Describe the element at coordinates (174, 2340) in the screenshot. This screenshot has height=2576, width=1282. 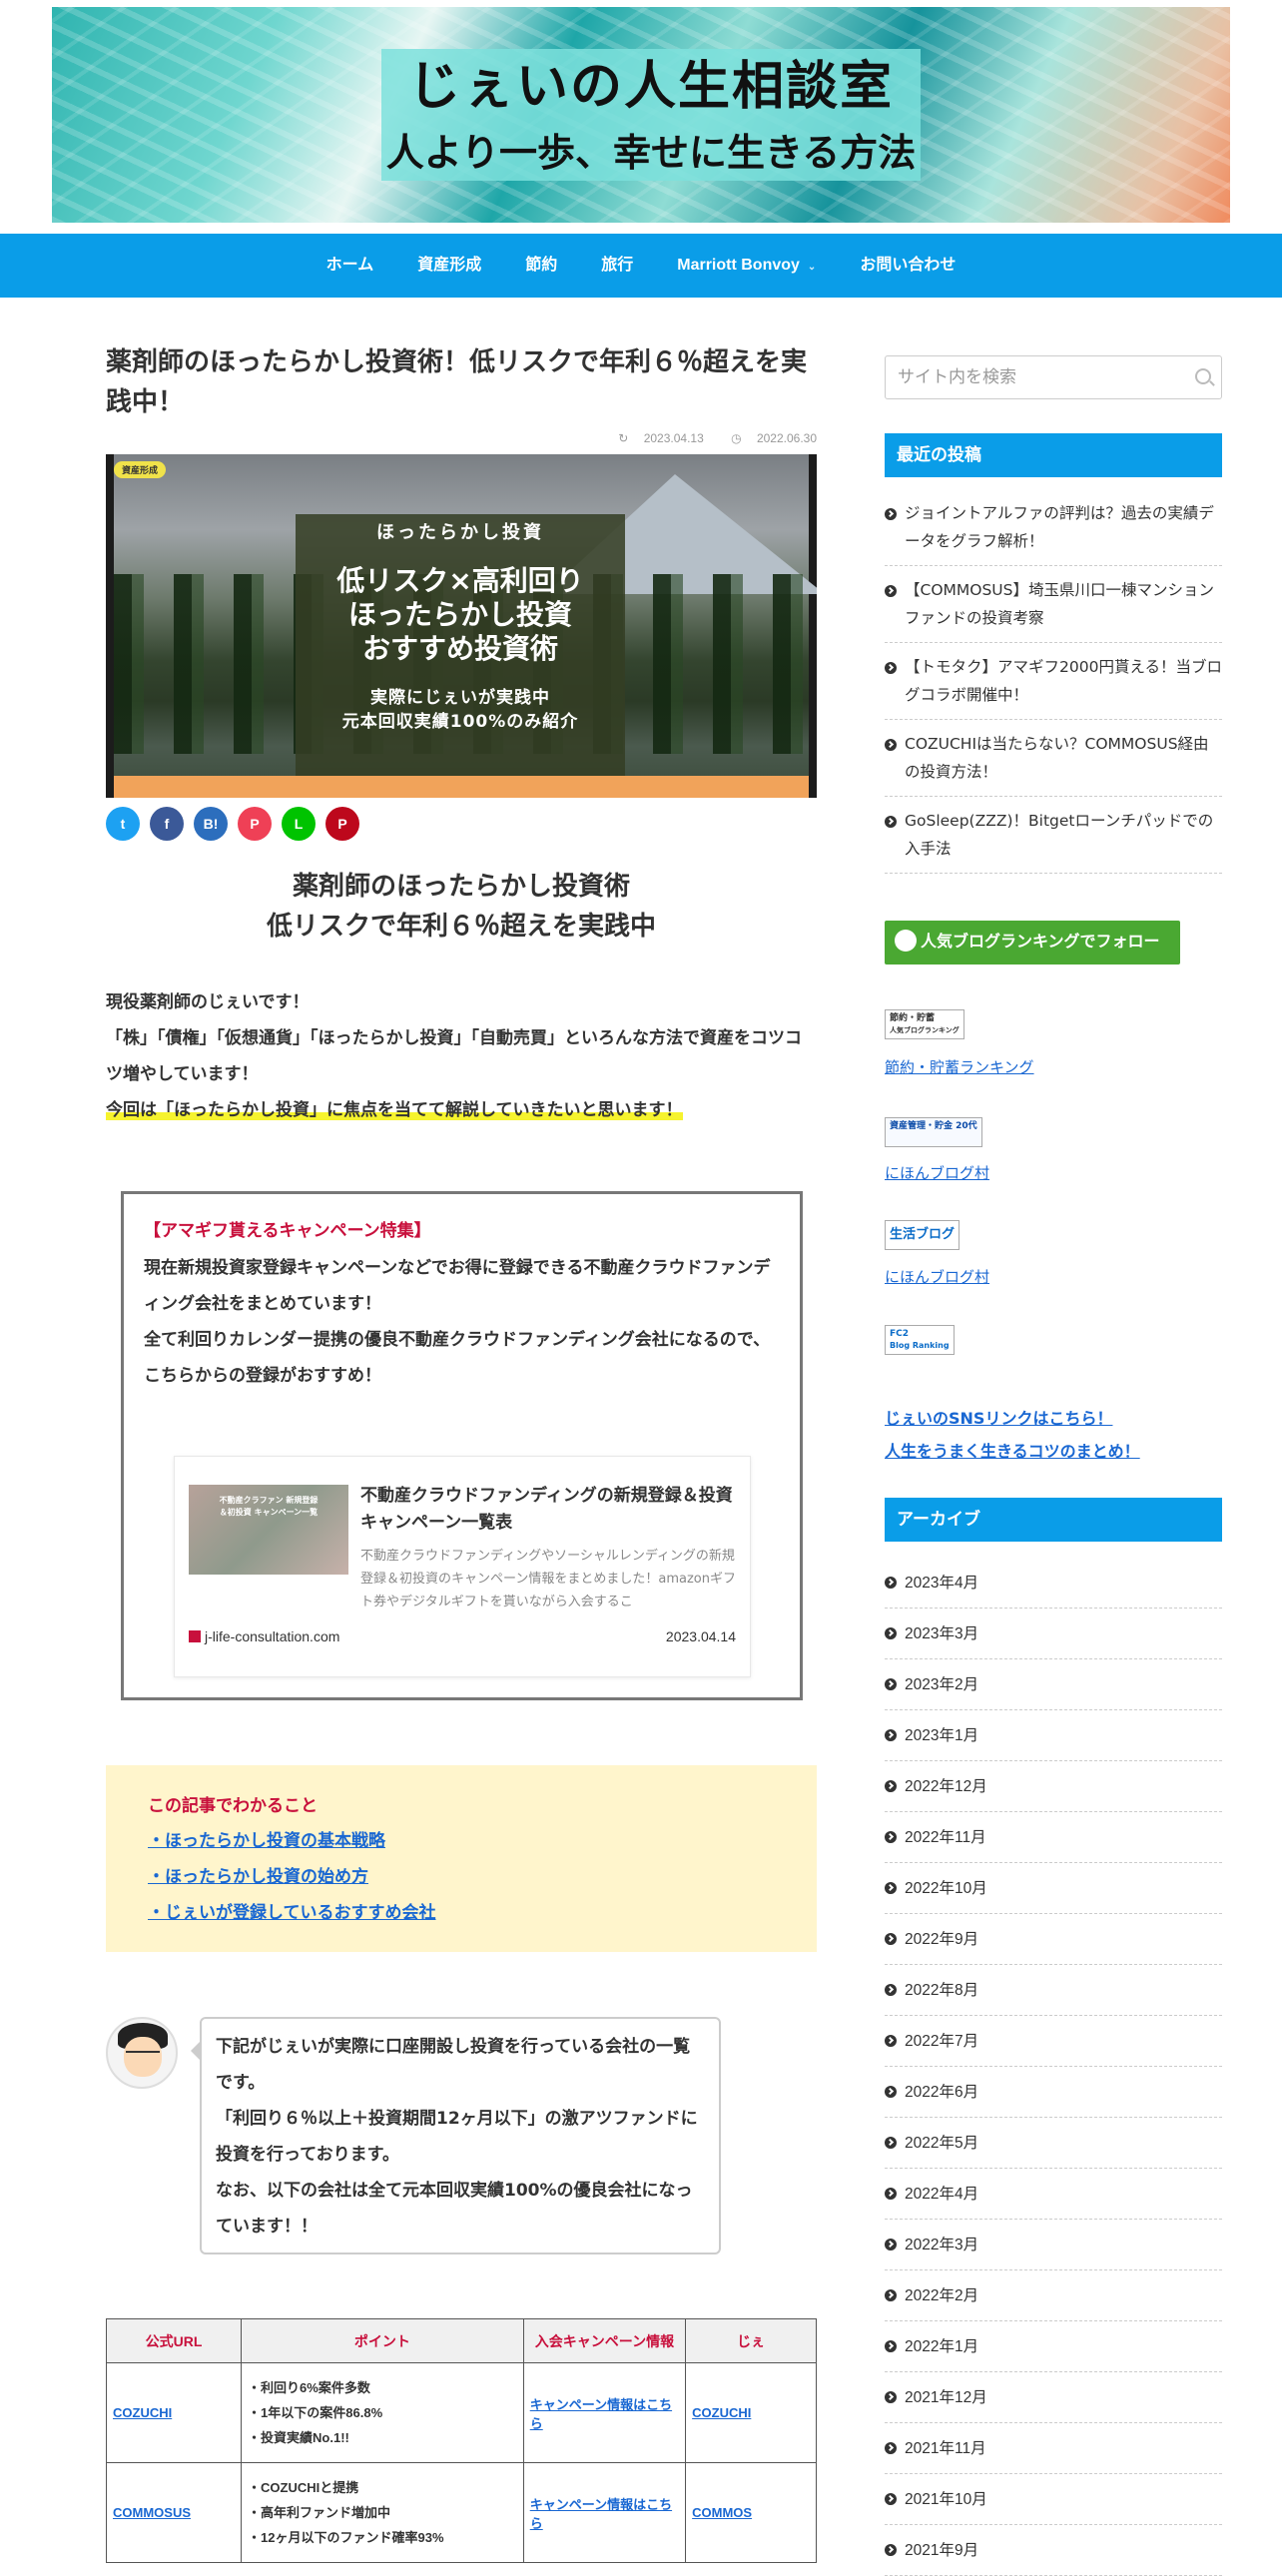
I see `col-header-url: 公式URL` at that location.